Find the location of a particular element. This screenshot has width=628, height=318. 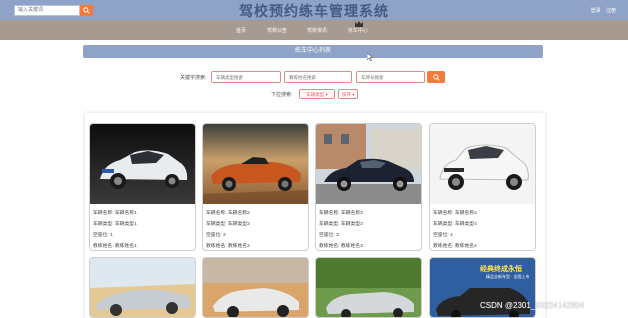

banner-subtitle: 精品全新车型 · 全国上市 is located at coordinates (508, 276).